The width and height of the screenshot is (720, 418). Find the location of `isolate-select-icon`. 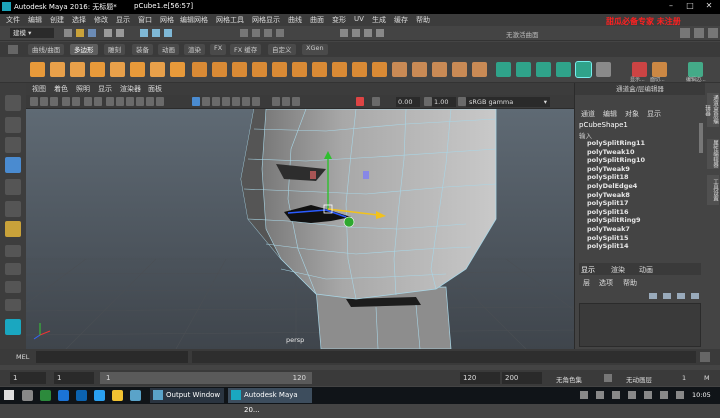

isolate-select-icon is located at coordinates (196, 101).